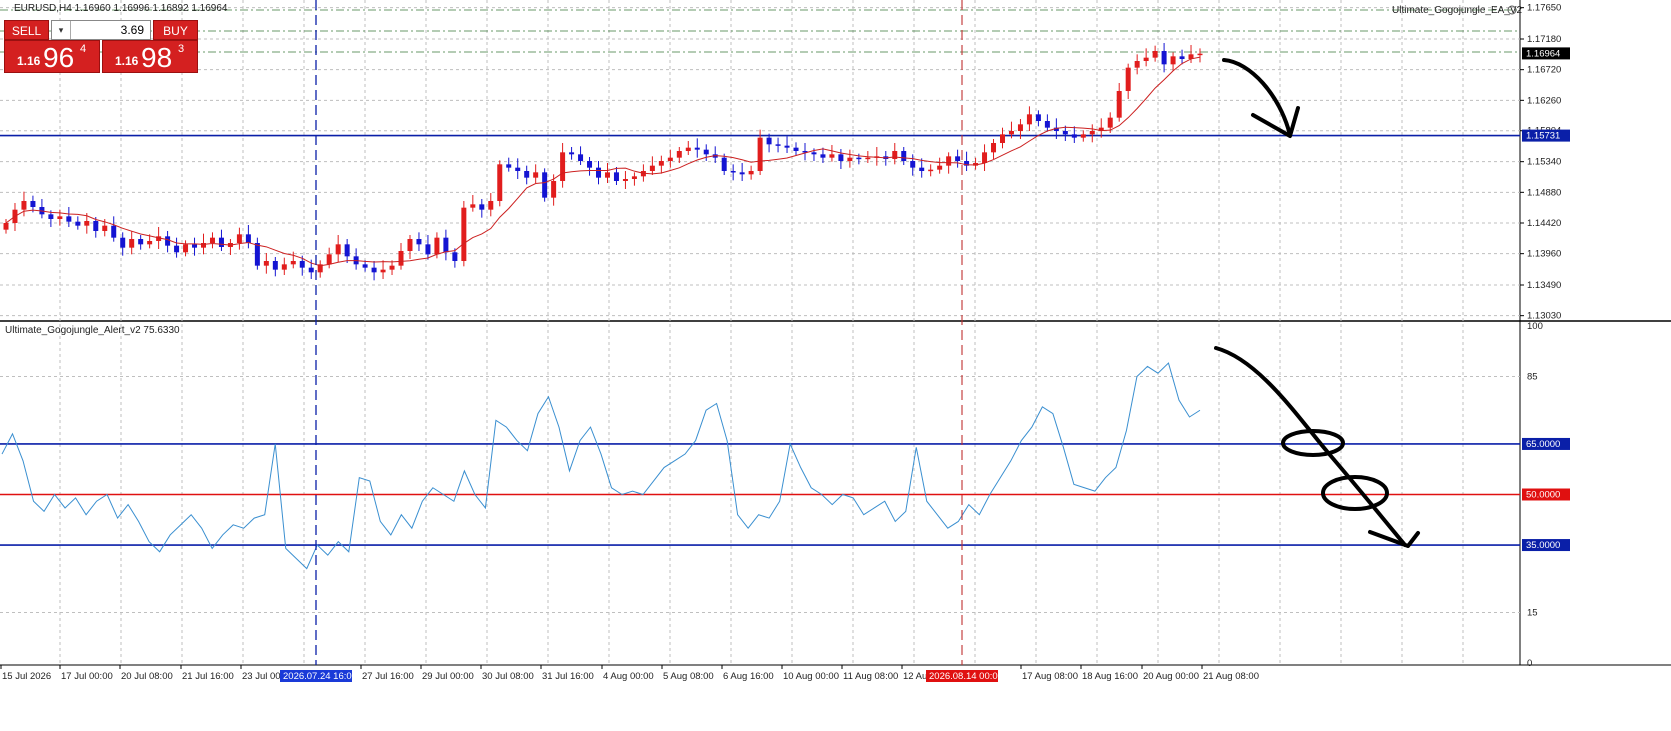 This screenshot has height=731, width=1671. What do you see at coordinates (1543, 444) in the screenshot?
I see `level-tag: 65.0000` at bounding box center [1543, 444].